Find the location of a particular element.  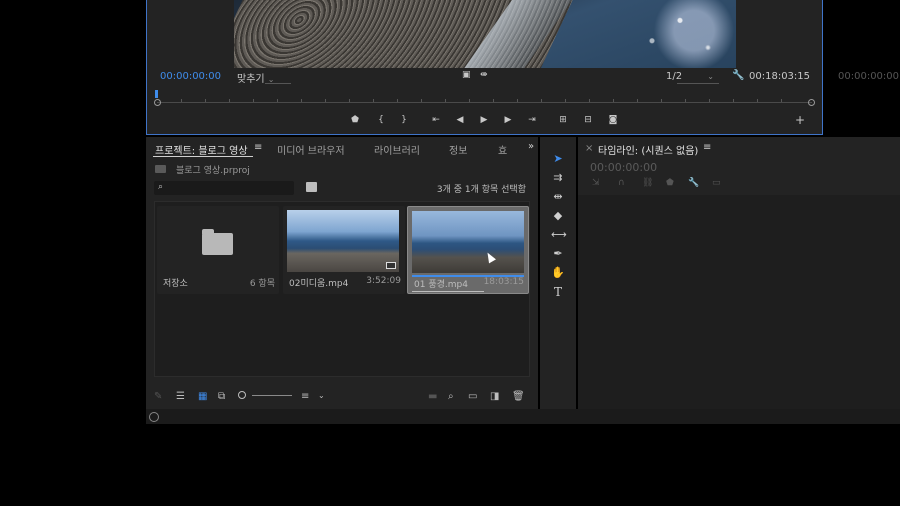

clip-item: 02미디움.mp4 3:52:09 is located at coordinates (344, 250).